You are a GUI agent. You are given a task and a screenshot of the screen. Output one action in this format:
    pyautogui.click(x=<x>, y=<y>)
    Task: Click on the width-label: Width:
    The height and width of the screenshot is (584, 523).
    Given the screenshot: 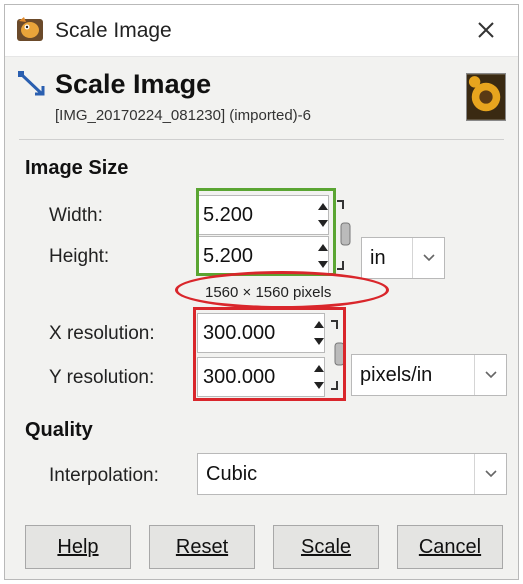 What is the action you would take?
    pyautogui.click(x=76, y=215)
    